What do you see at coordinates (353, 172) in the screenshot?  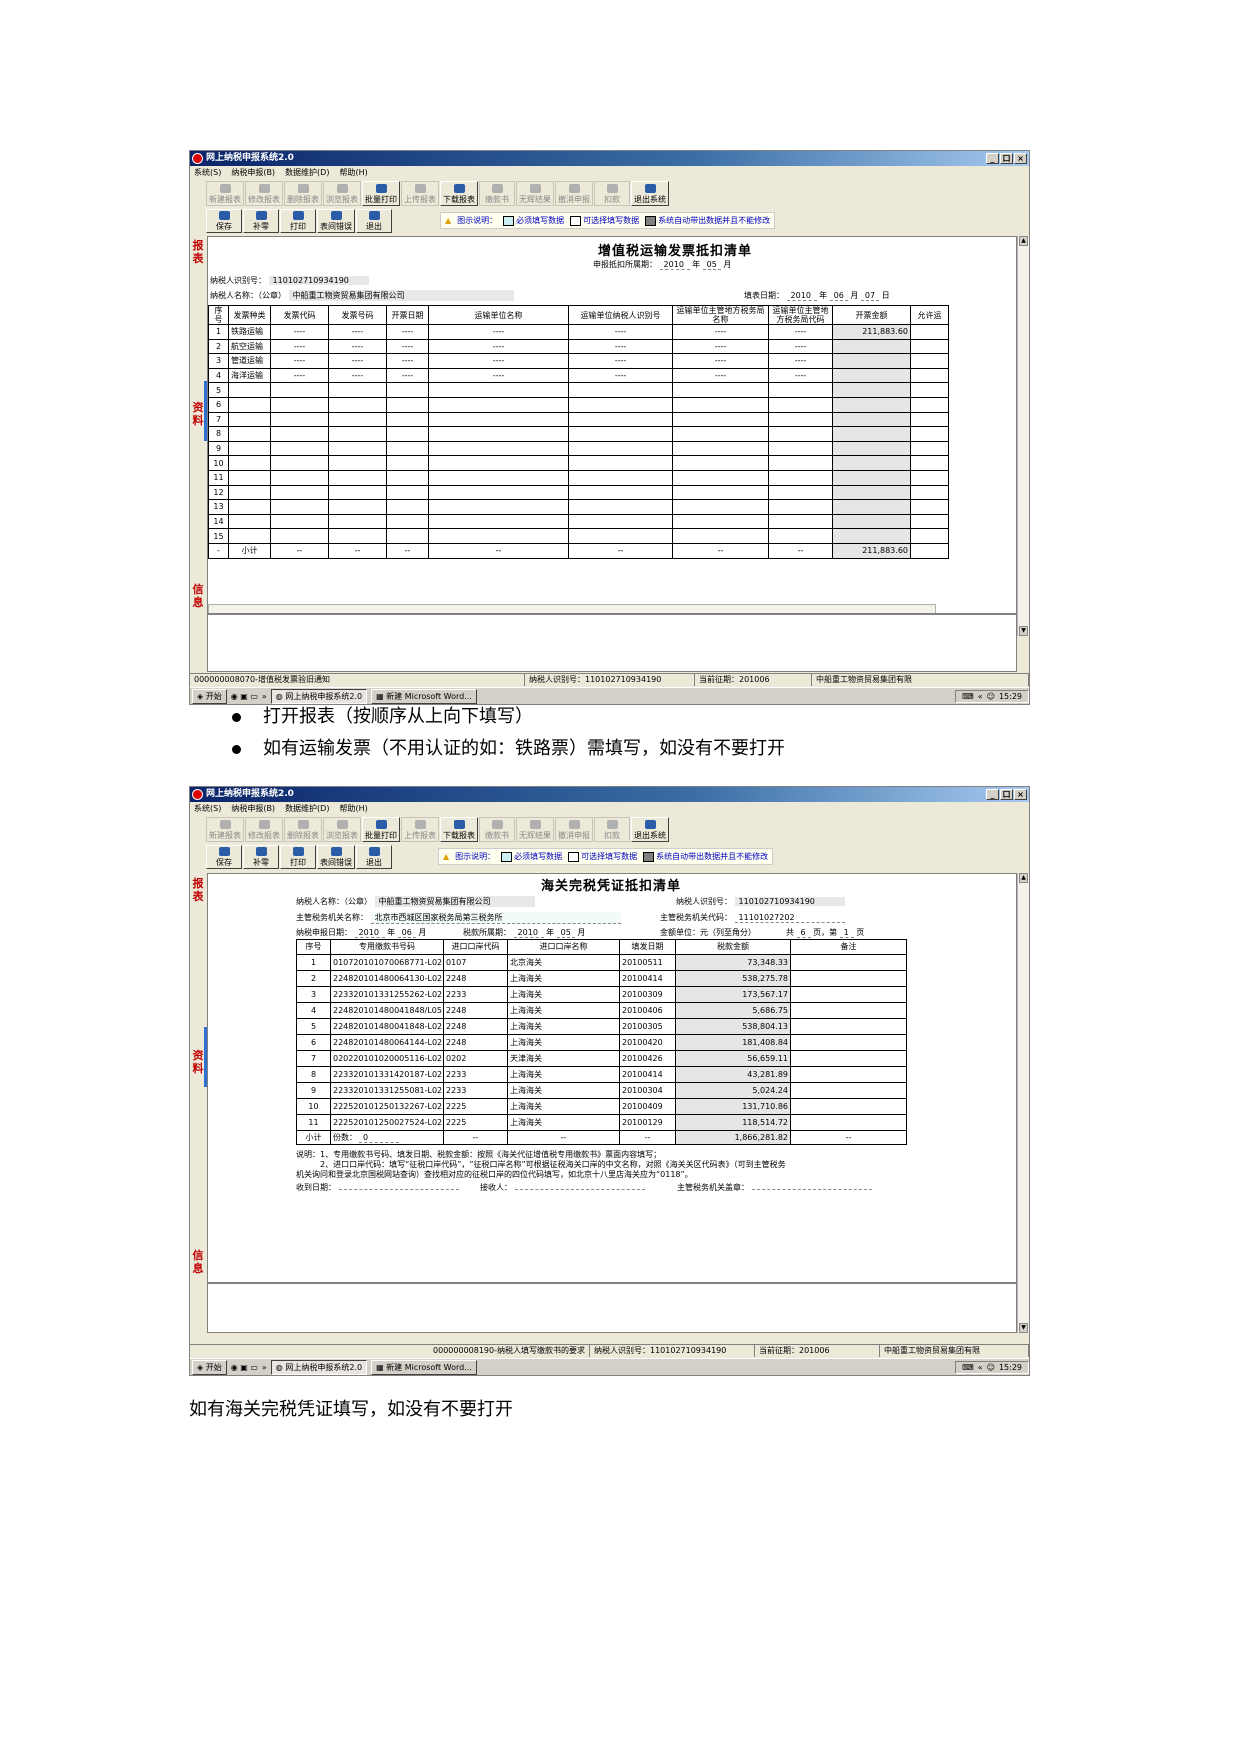 I see `menu-help: 帮助(H)` at bounding box center [353, 172].